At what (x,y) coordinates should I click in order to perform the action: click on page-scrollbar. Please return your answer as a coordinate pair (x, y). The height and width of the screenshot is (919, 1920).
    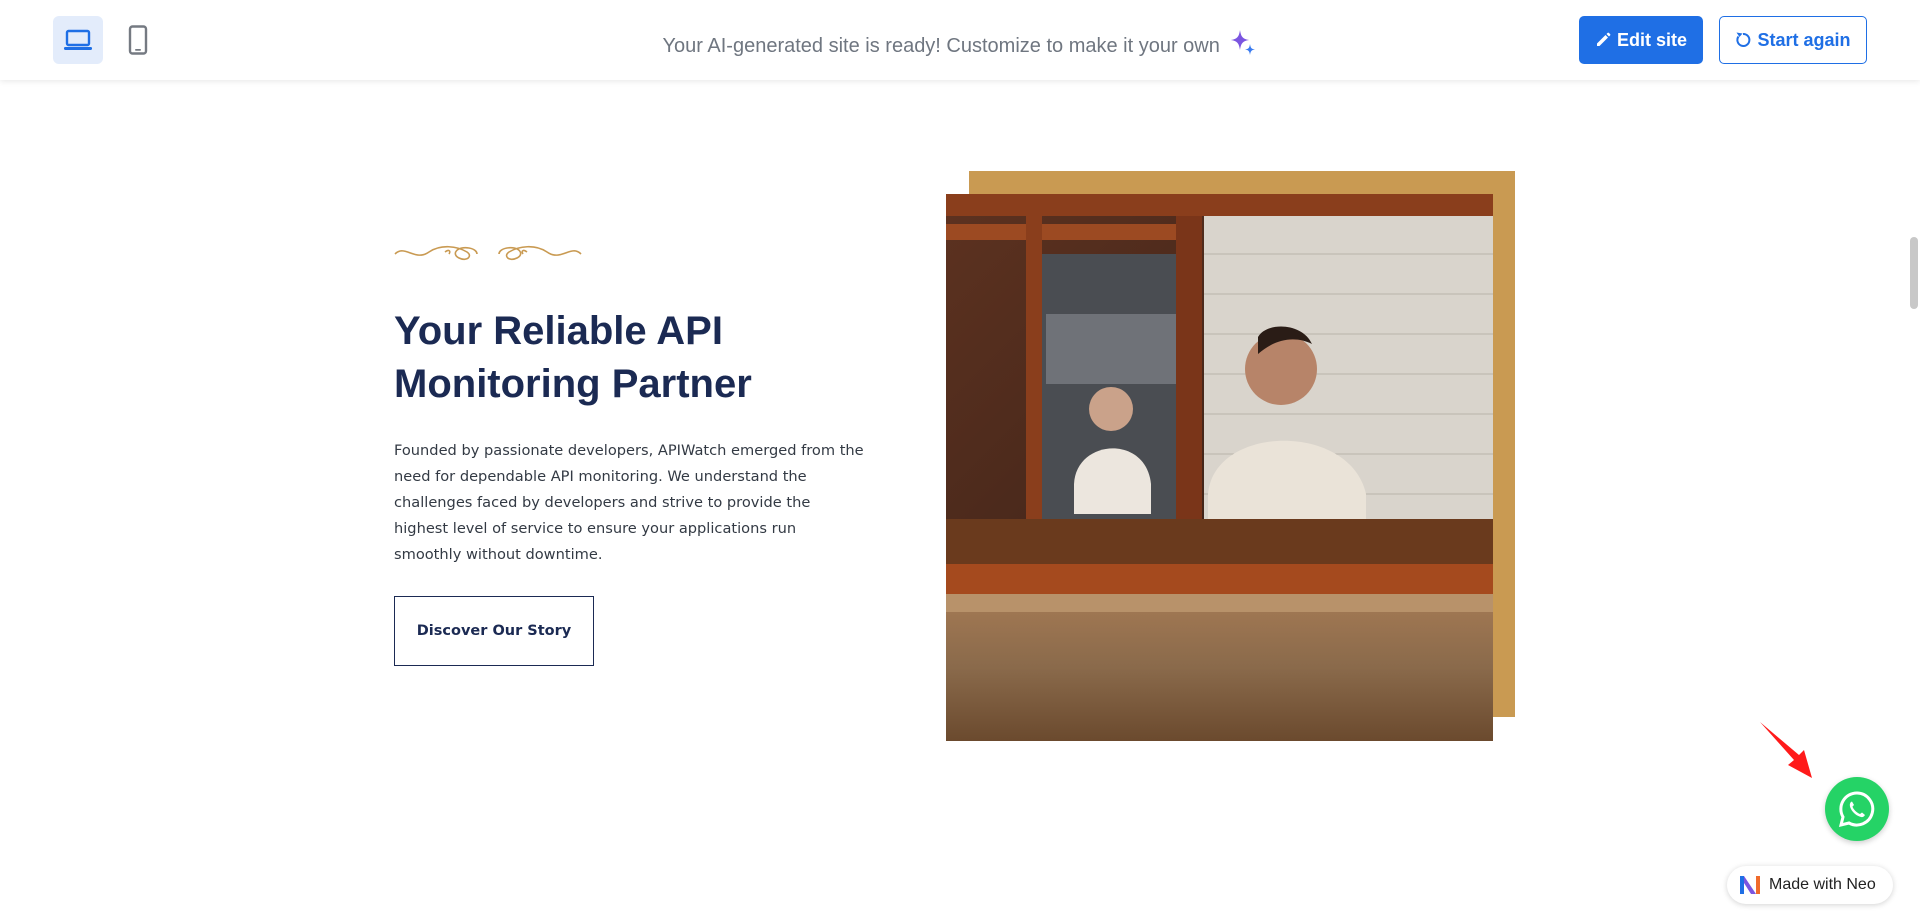
    Looking at the image, I should click on (1914, 499).